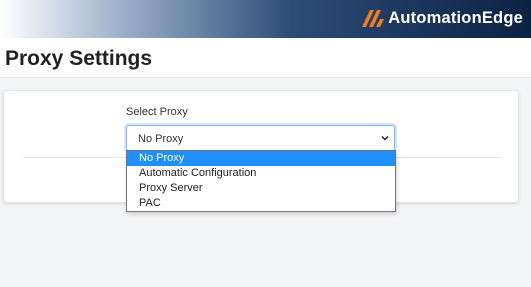 The width and height of the screenshot is (531, 287). Describe the element at coordinates (455, 17) in the screenshot. I see `brand-name: AutomationEdge` at that location.